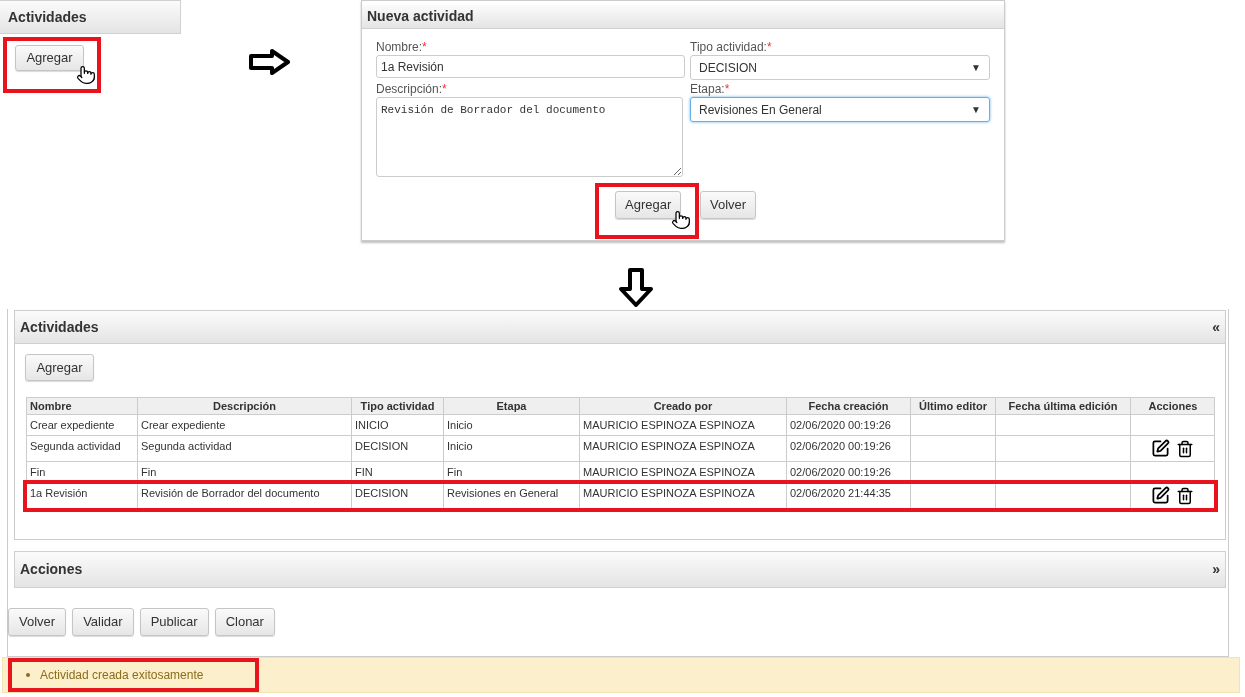 The width and height of the screenshot is (1245, 697). Describe the element at coordinates (840, 67) in the screenshot. I see `dropdown-field: DECISION ▼` at that location.